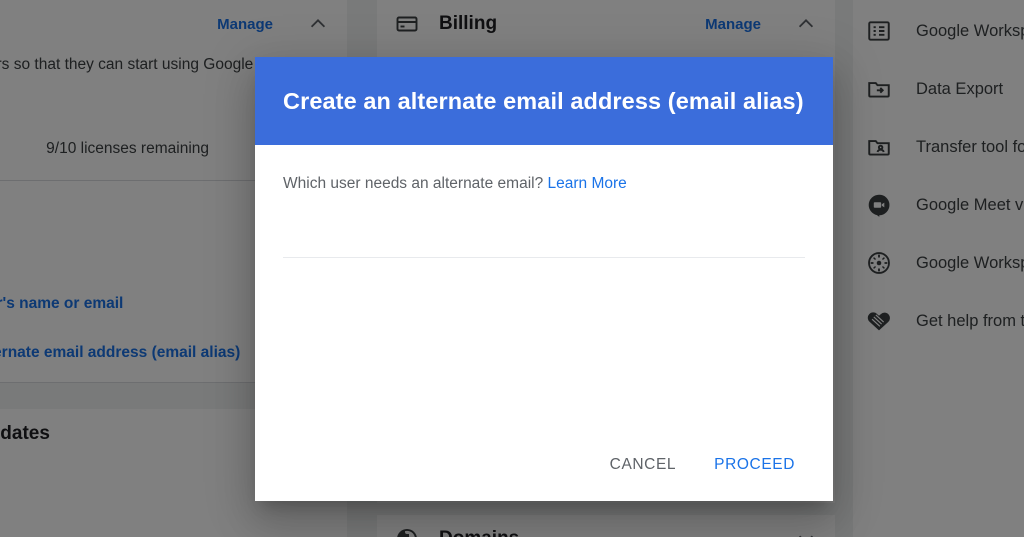 The height and width of the screenshot is (537, 1024). Describe the element at coordinates (754, 465) in the screenshot. I see `proceed-button: PROCEED` at that location.